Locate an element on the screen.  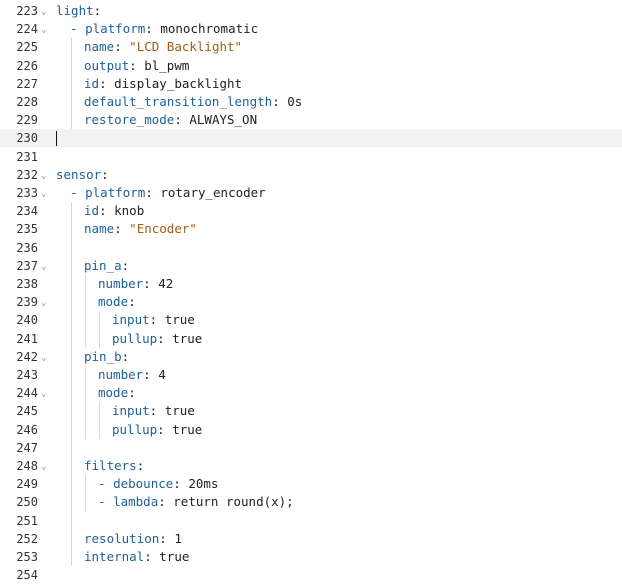
code-line: 231 is located at coordinates (311, 157).